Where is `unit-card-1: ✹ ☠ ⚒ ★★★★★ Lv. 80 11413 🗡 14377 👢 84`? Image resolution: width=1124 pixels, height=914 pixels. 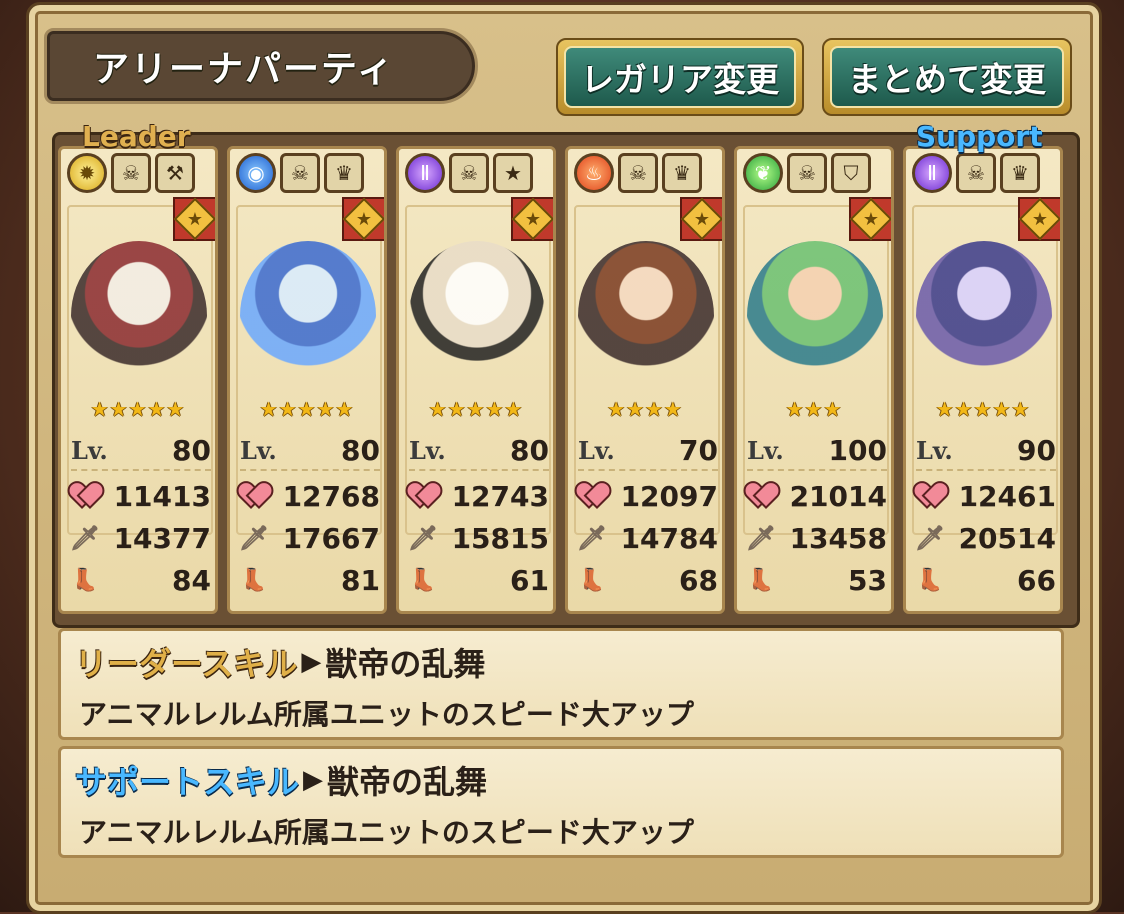
unit-card-1: ✹ ☠ ⚒ ★★★★★ Lv. 80 11413 🗡 14377 👢 84 is located at coordinates (138, 380).